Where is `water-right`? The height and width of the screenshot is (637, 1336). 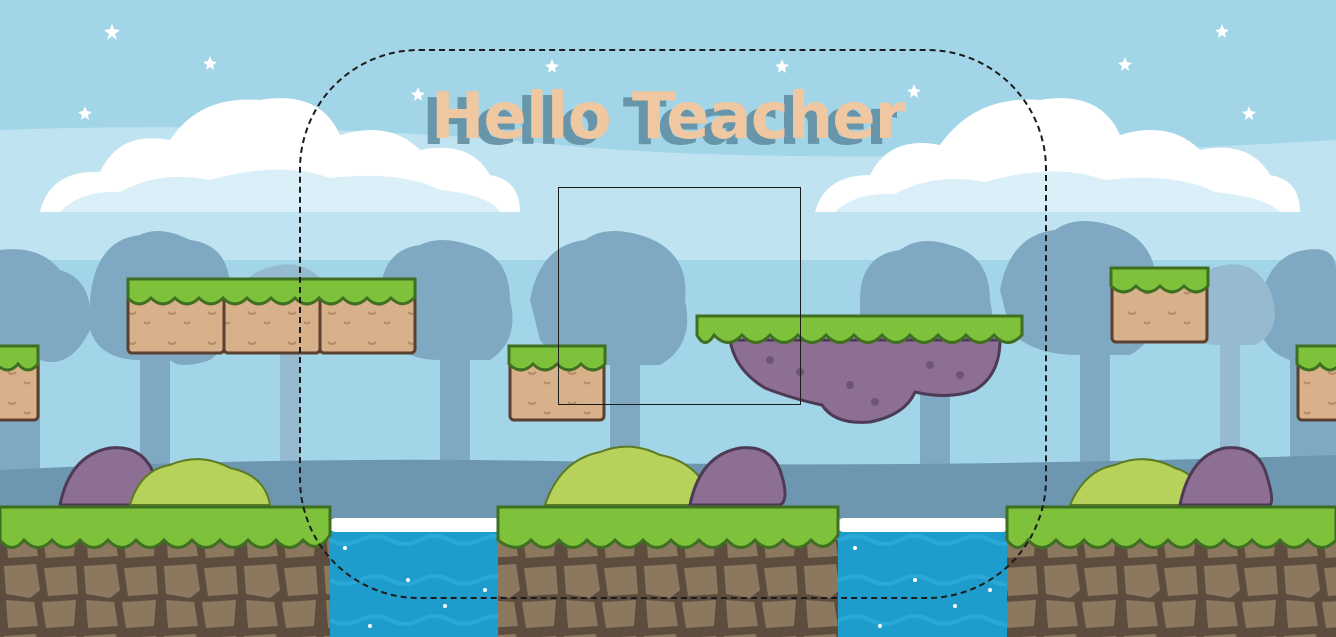
water-right is located at coordinates (923, 579).